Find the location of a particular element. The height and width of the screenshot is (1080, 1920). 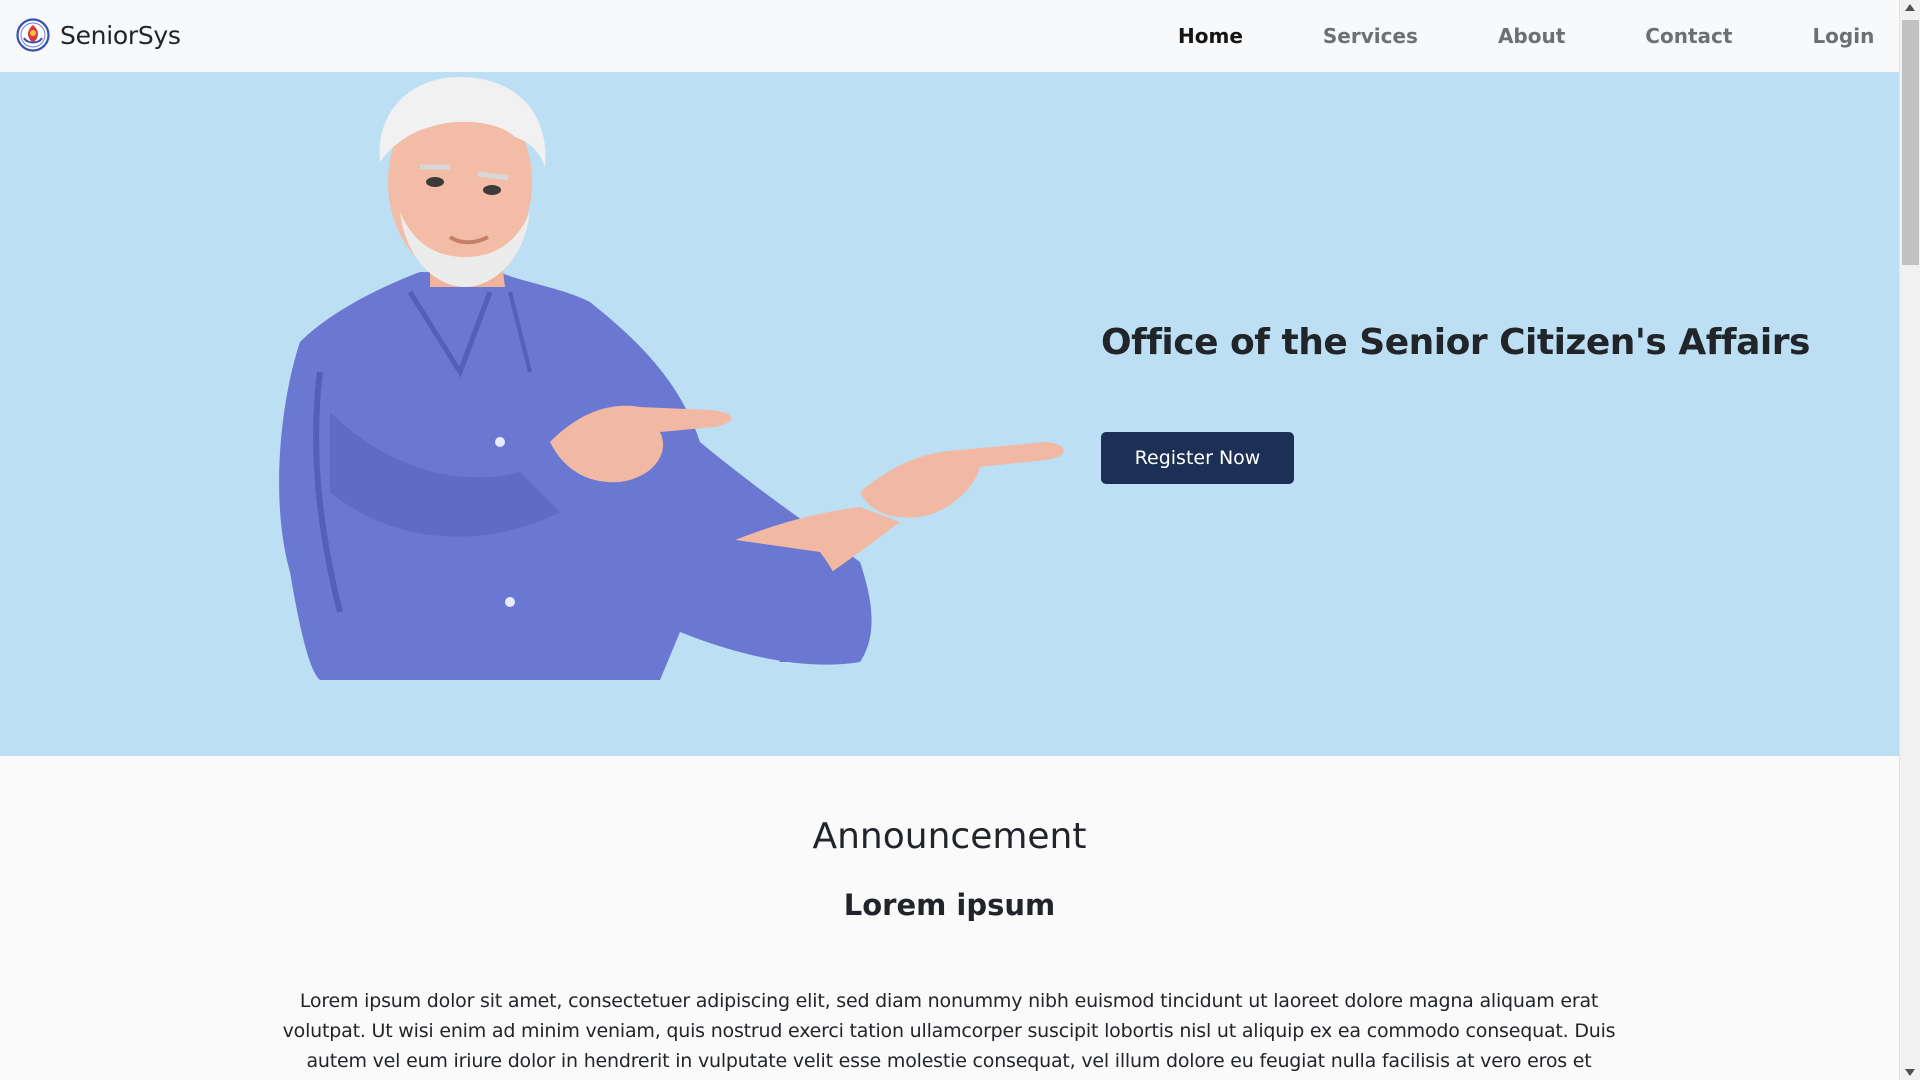

nav-link-services: Services is located at coordinates (1370, 36).